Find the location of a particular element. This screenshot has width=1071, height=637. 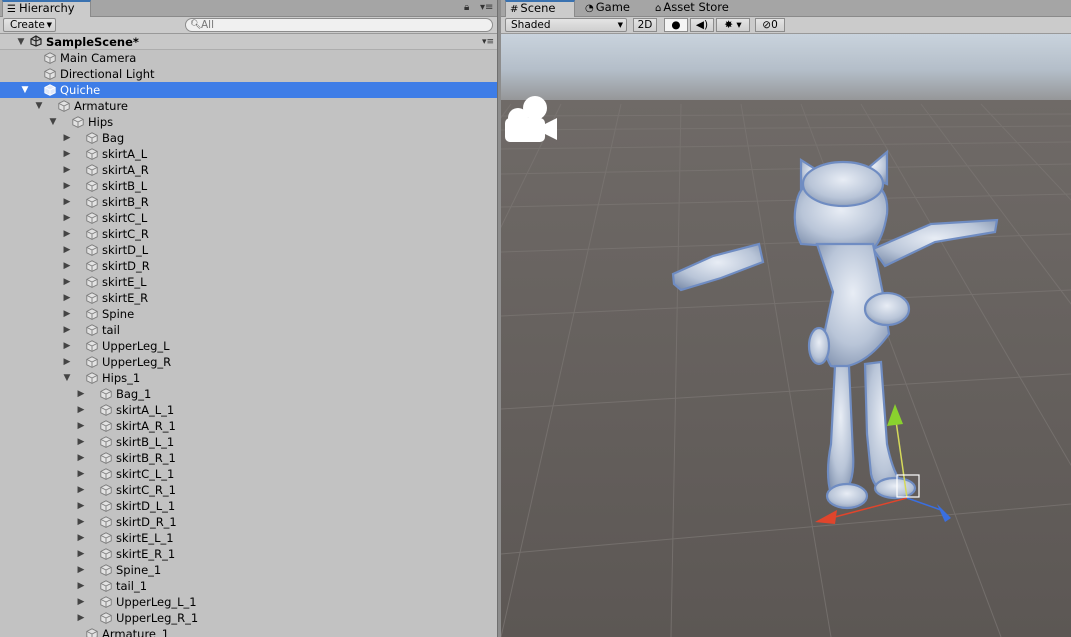

hierarchy-item: ▶ skirtD_R is located at coordinates (248, 266).